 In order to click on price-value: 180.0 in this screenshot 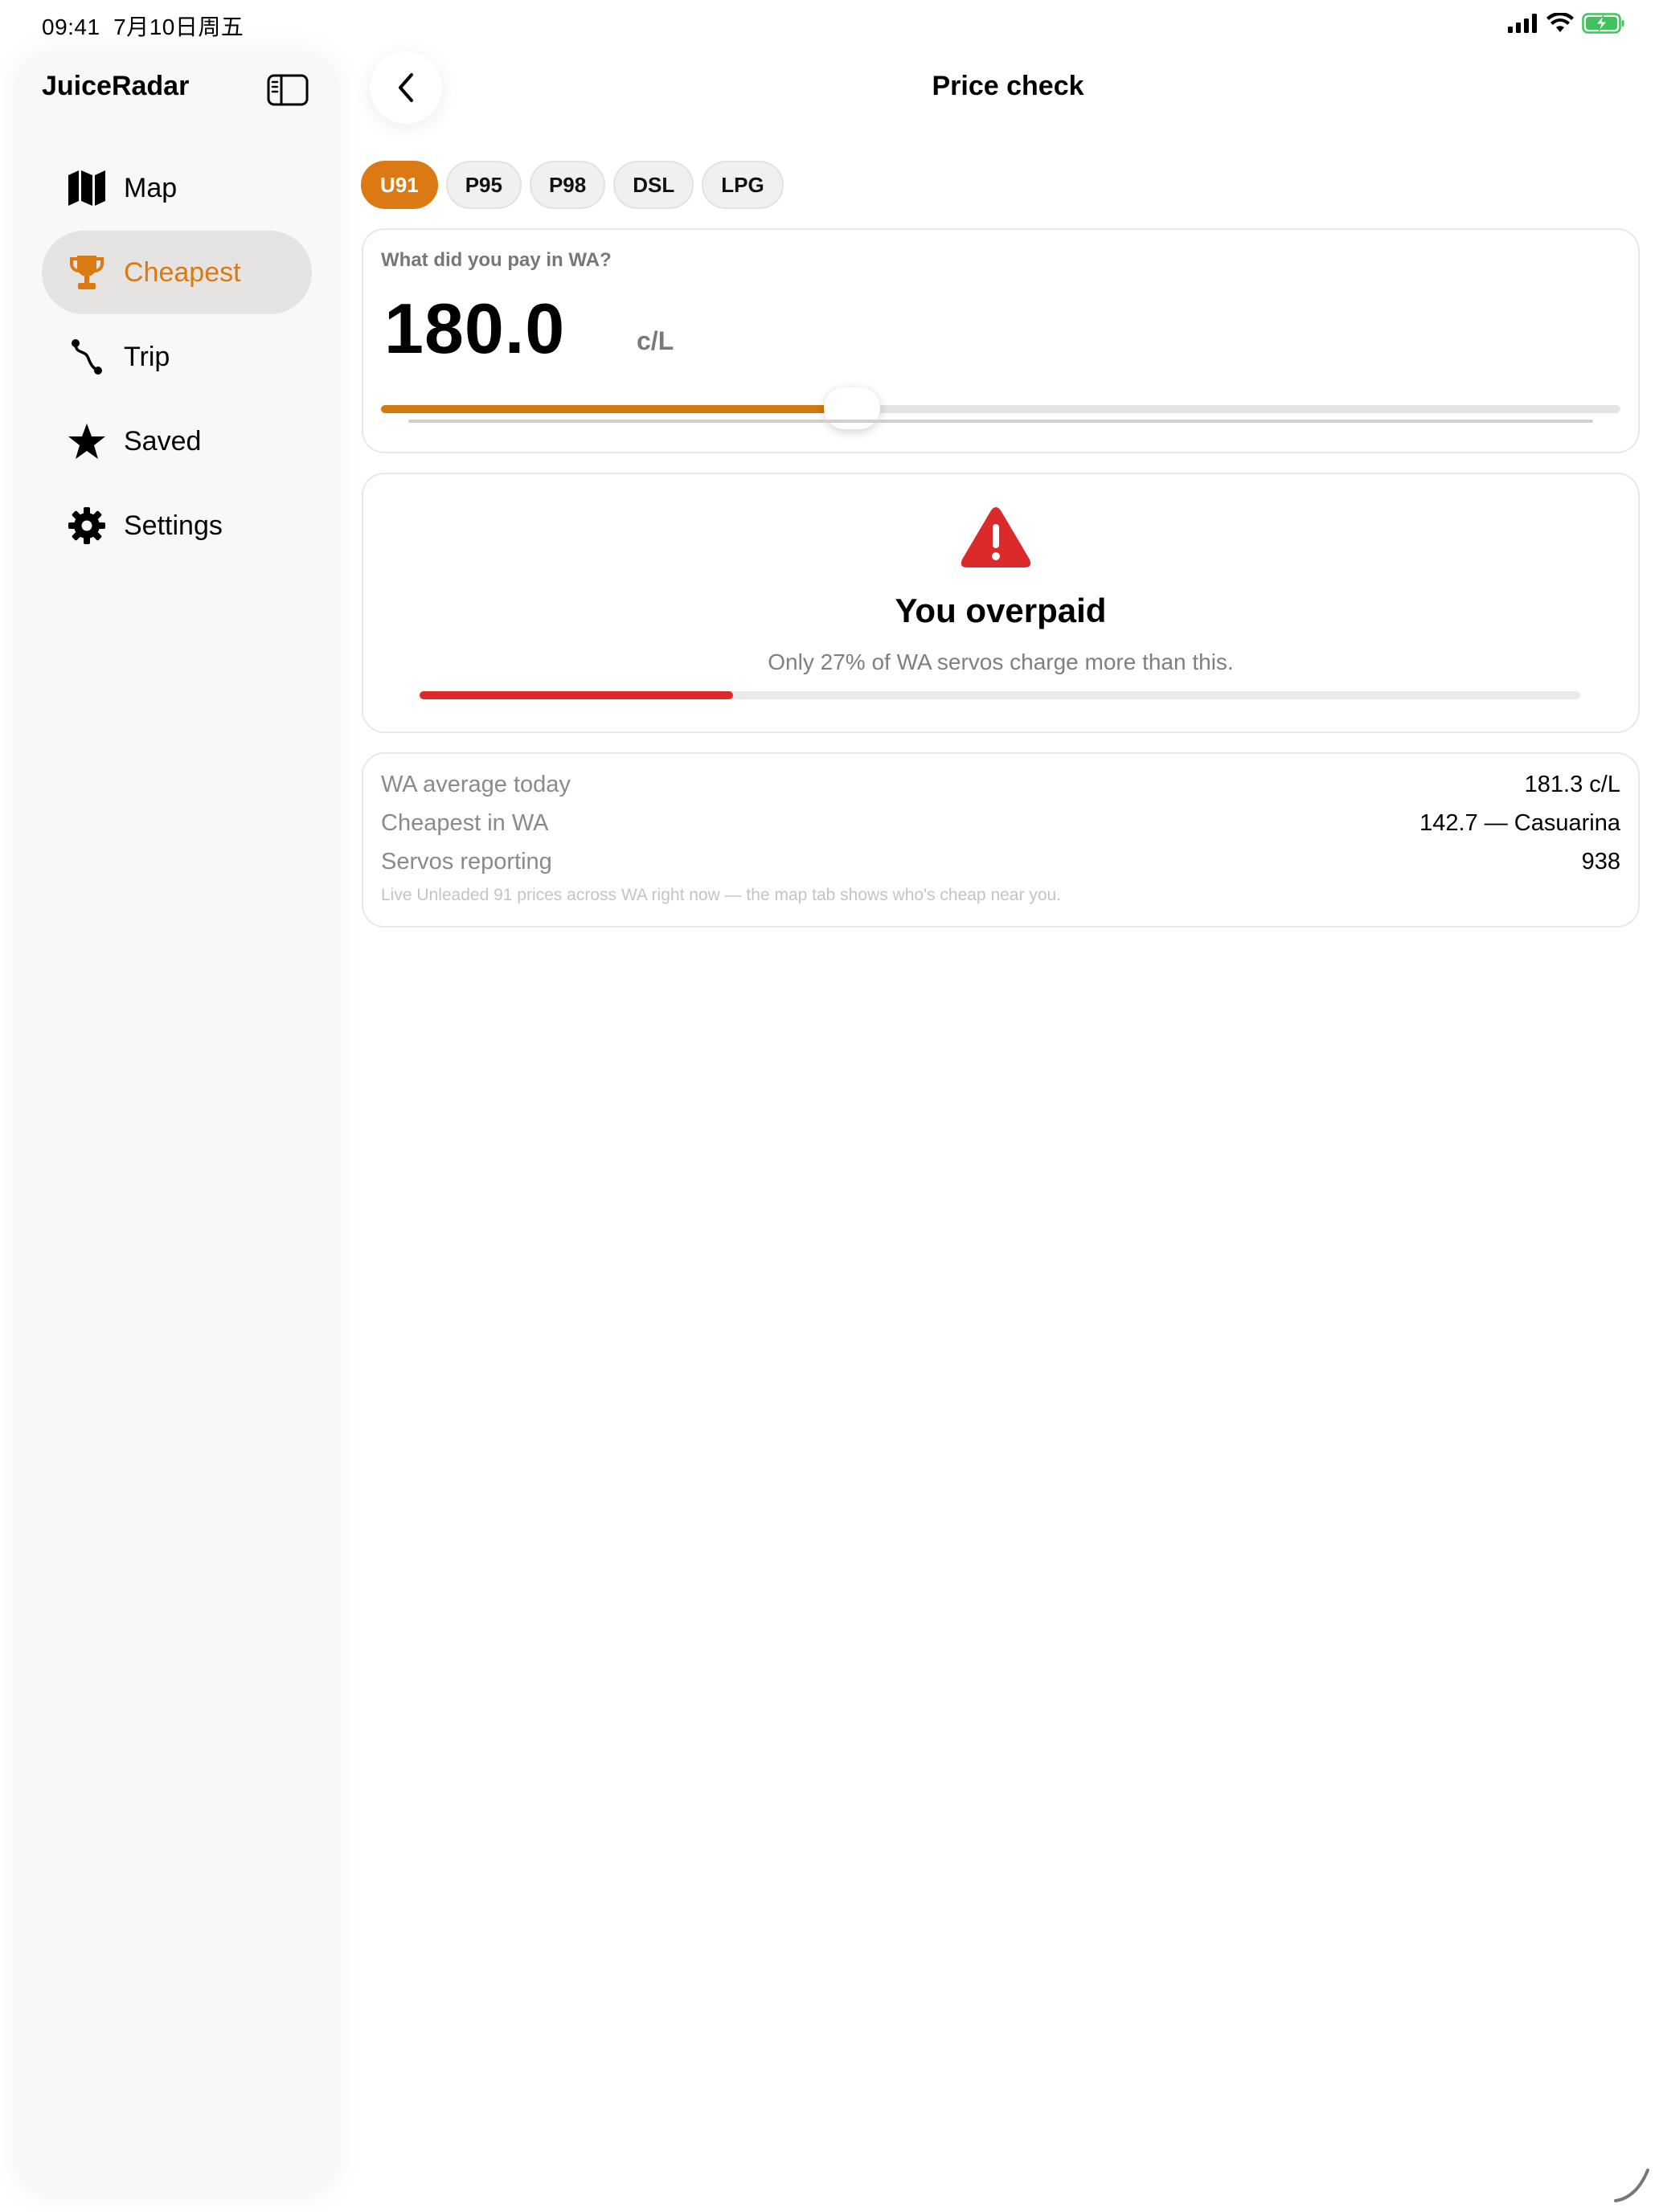, I will do `click(475, 328)`.